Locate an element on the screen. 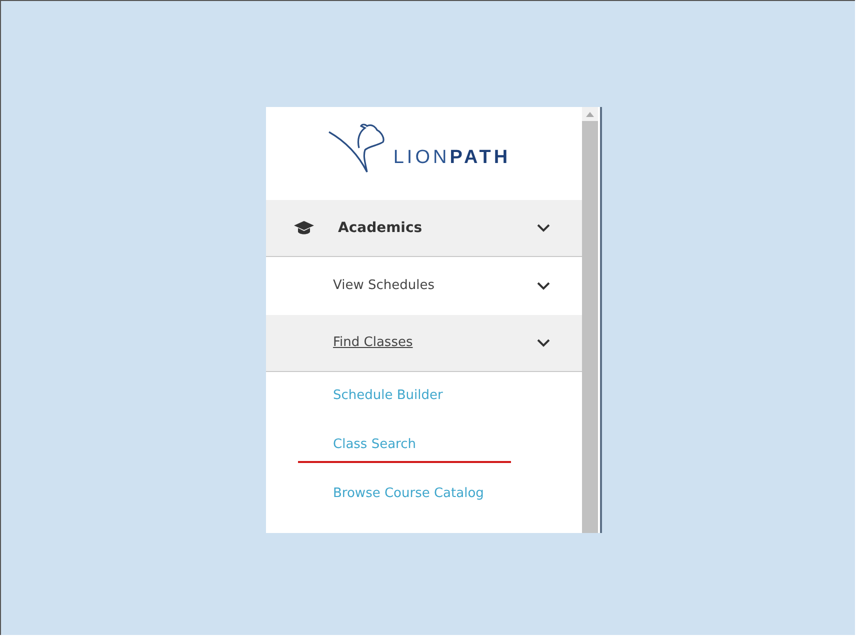 This screenshot has height=636, width=856. academics-menu-item: Academics is located at coordinates (424, 229).